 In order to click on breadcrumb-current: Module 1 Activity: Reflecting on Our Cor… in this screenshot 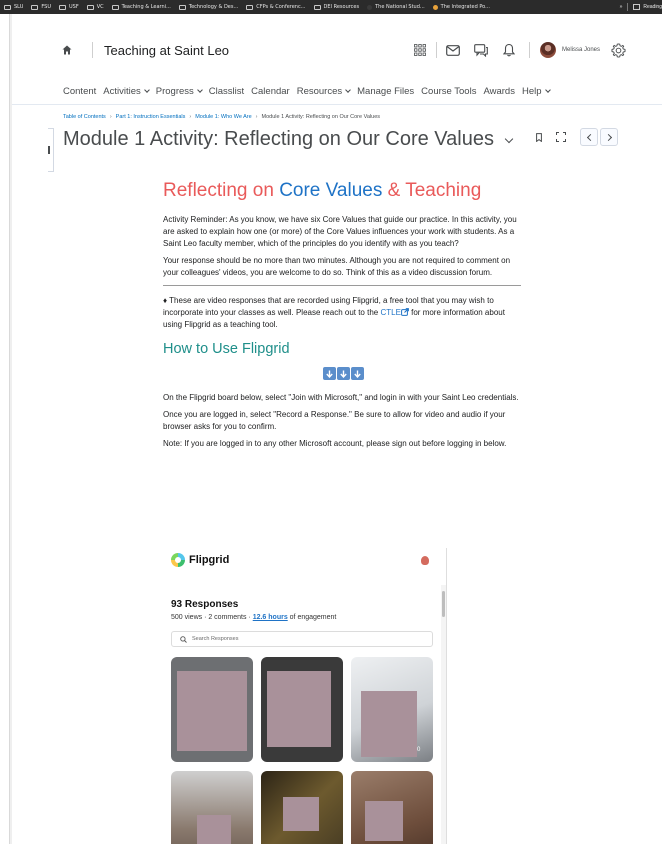, I will do `click(321, 117)`.